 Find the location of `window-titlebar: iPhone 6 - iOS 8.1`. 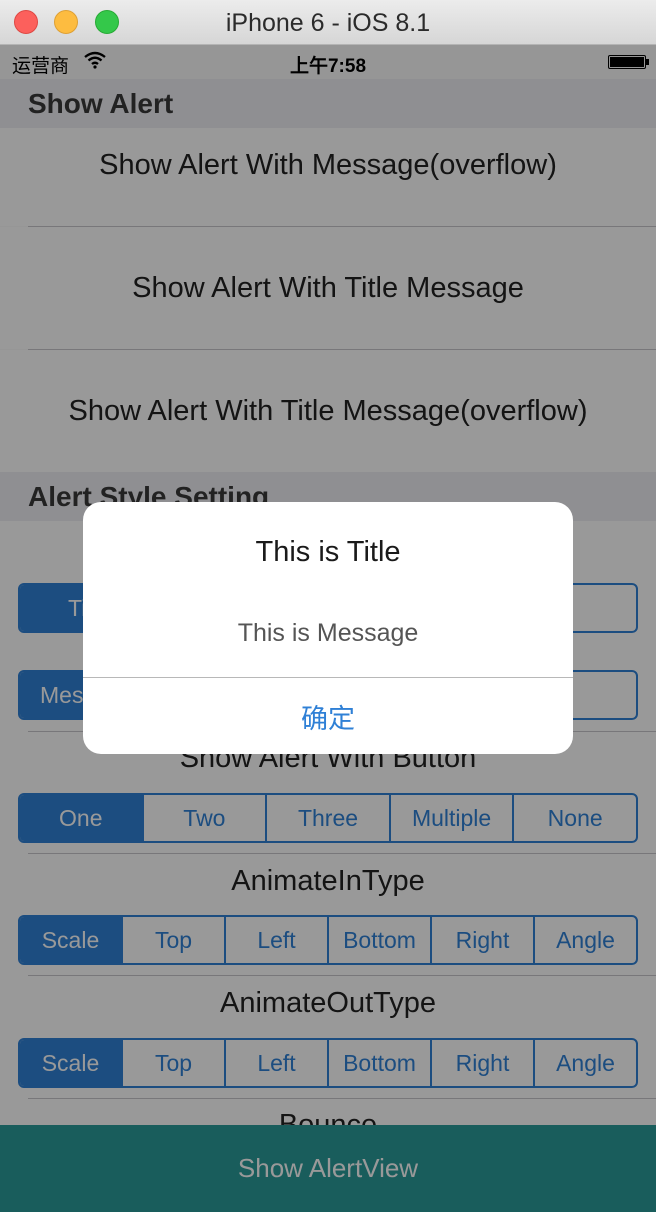

window-titlebar: iPhone 6 - iOS 8.1 is located at coordinates (328, 22).